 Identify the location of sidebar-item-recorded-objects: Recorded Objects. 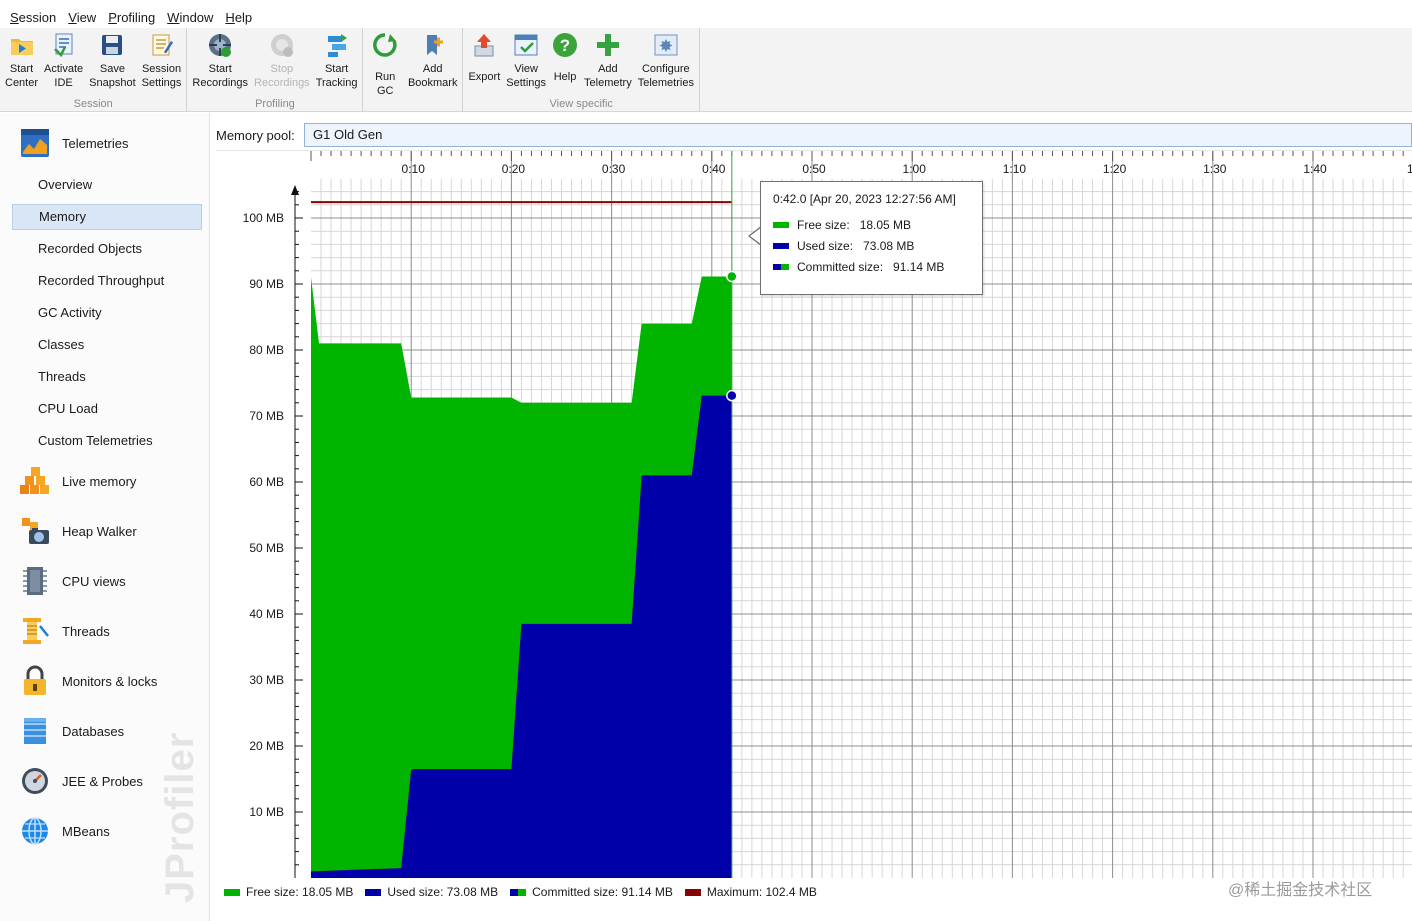
(107, 249).